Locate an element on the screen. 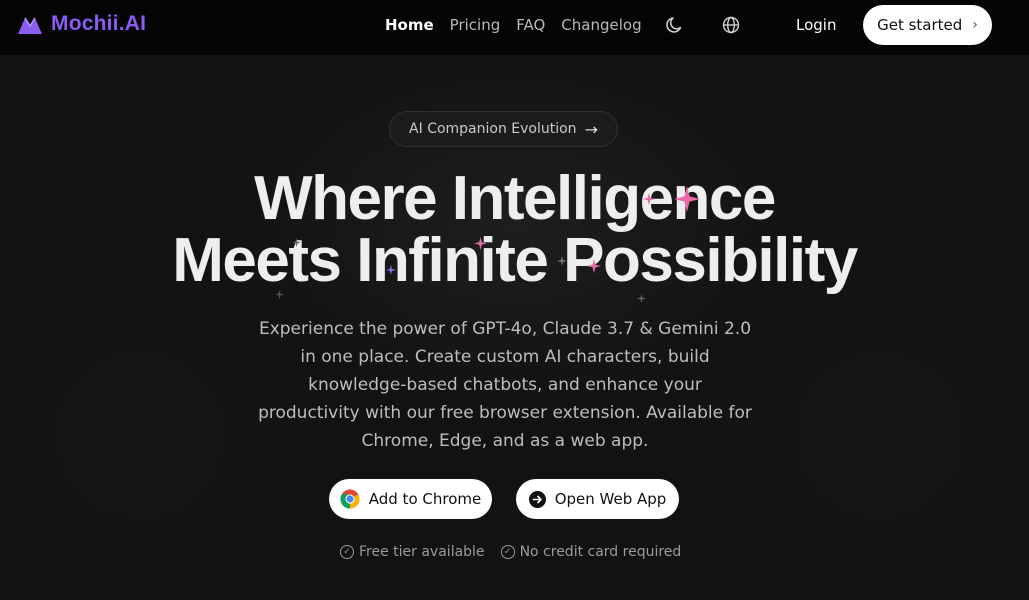 Image resolution: width=1029 pixels, height=600 pixels. get-started-button: Get started › is located at coordinates (927, 25).